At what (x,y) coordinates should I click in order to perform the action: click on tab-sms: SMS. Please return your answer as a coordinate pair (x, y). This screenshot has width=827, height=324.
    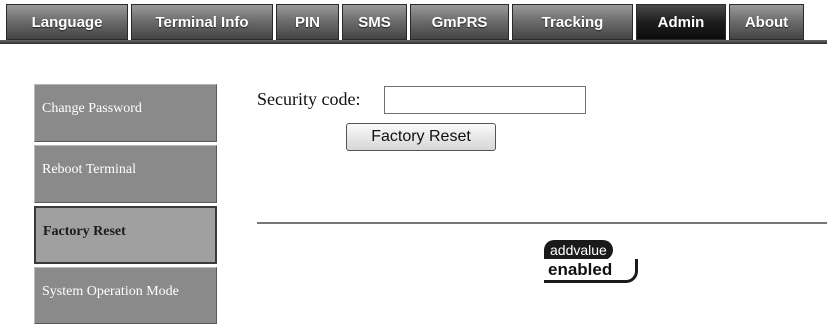
    Looking at the image, I should click on (374, 22).